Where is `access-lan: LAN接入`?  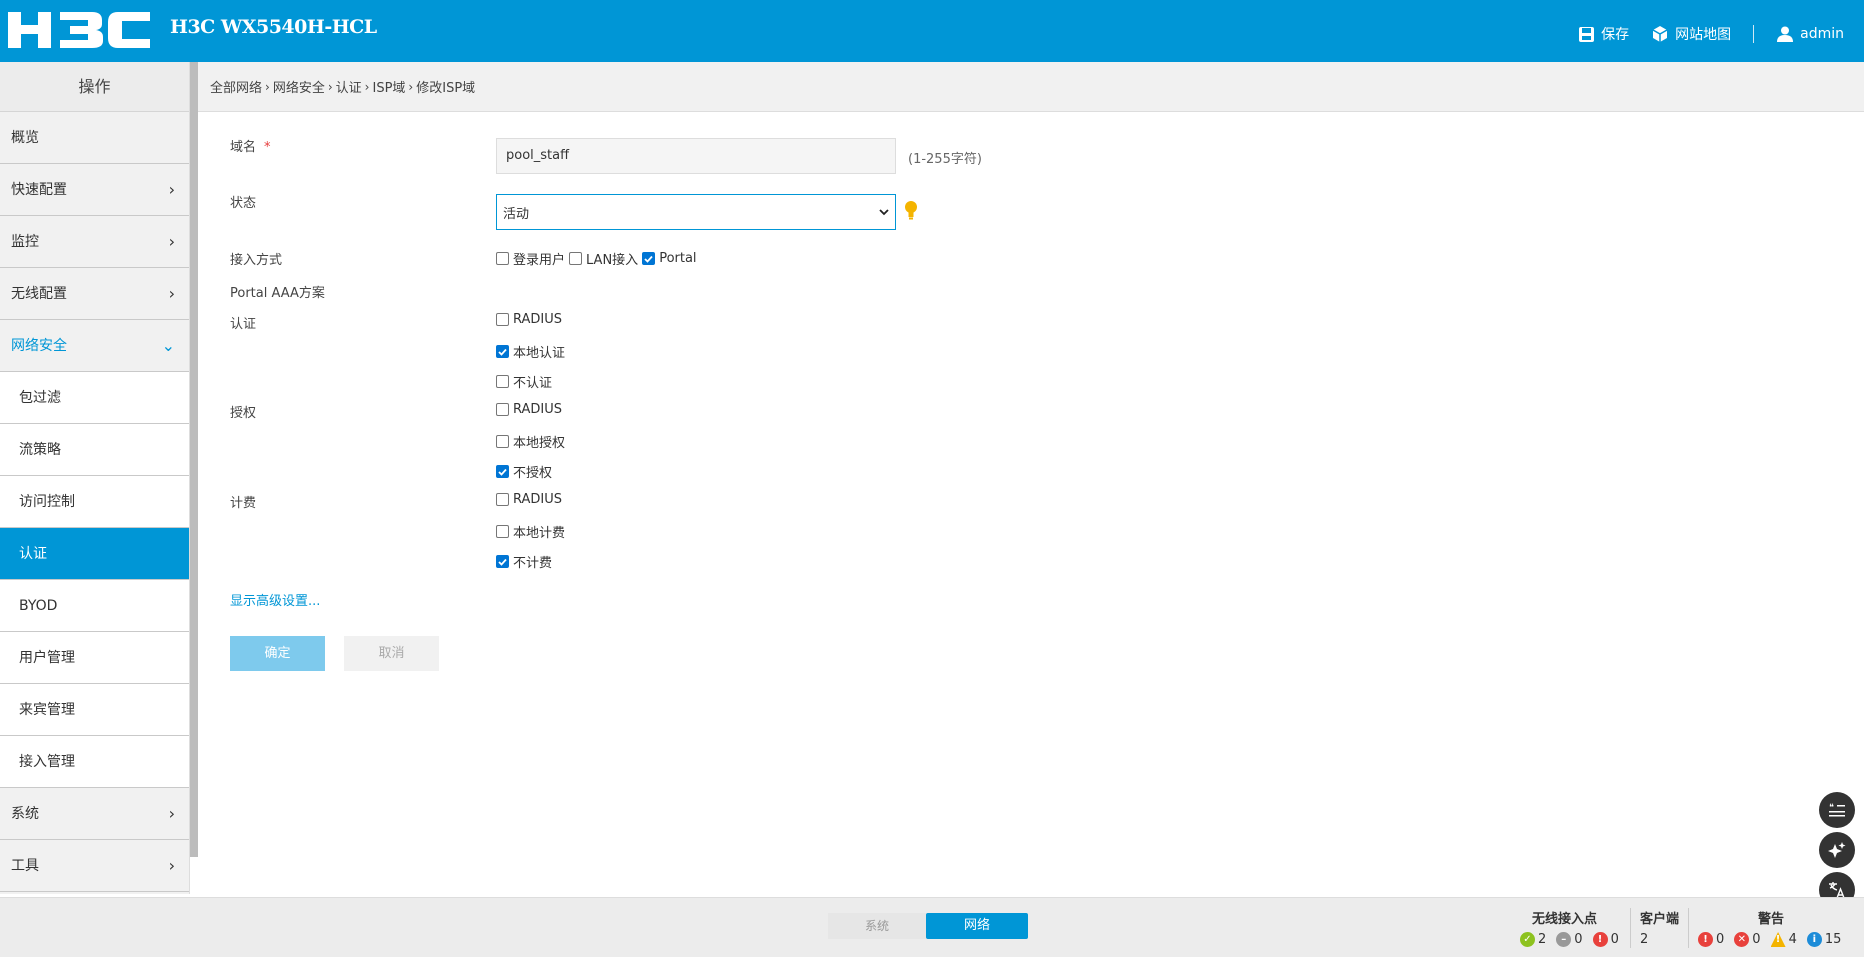 access-lan: LAN接入 is located at coordinates (603, 258).